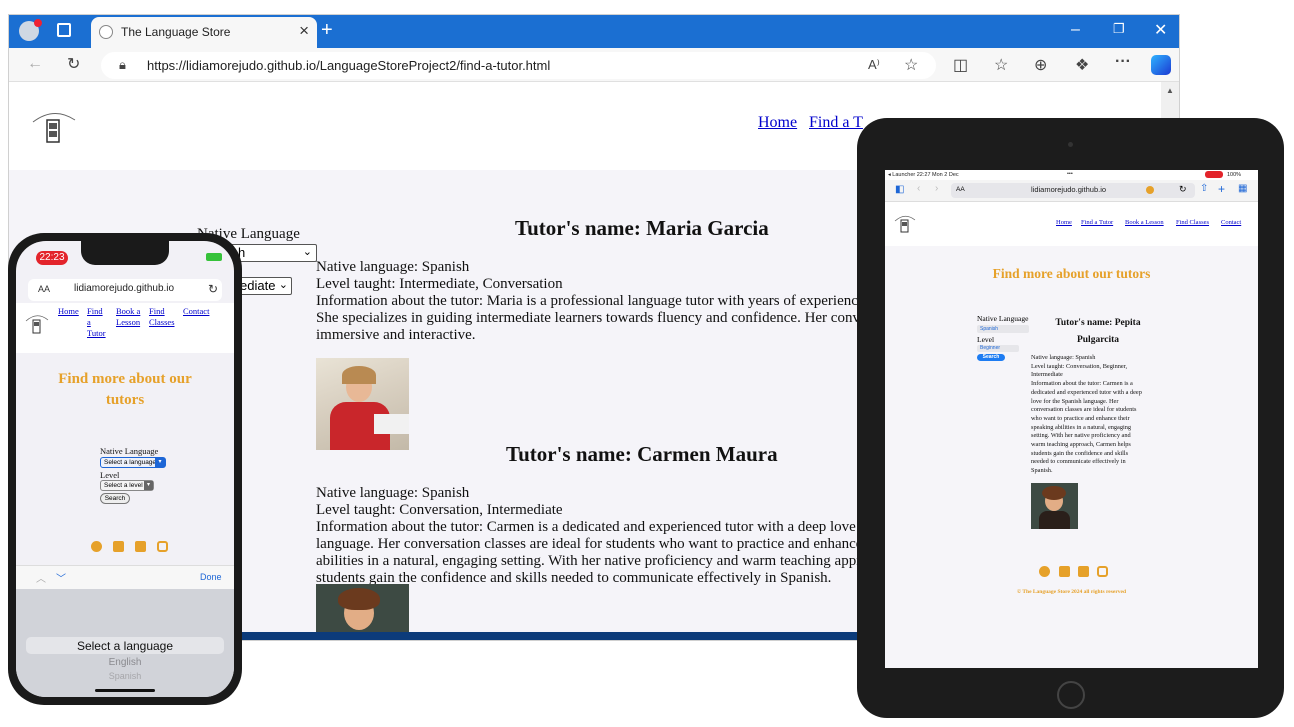 The height and width of the screenshot is (727, 1294). Describe the element at coordinates (1042, 471) in the screenshot. I see `tutor-info-line: Spanish.` at that location.